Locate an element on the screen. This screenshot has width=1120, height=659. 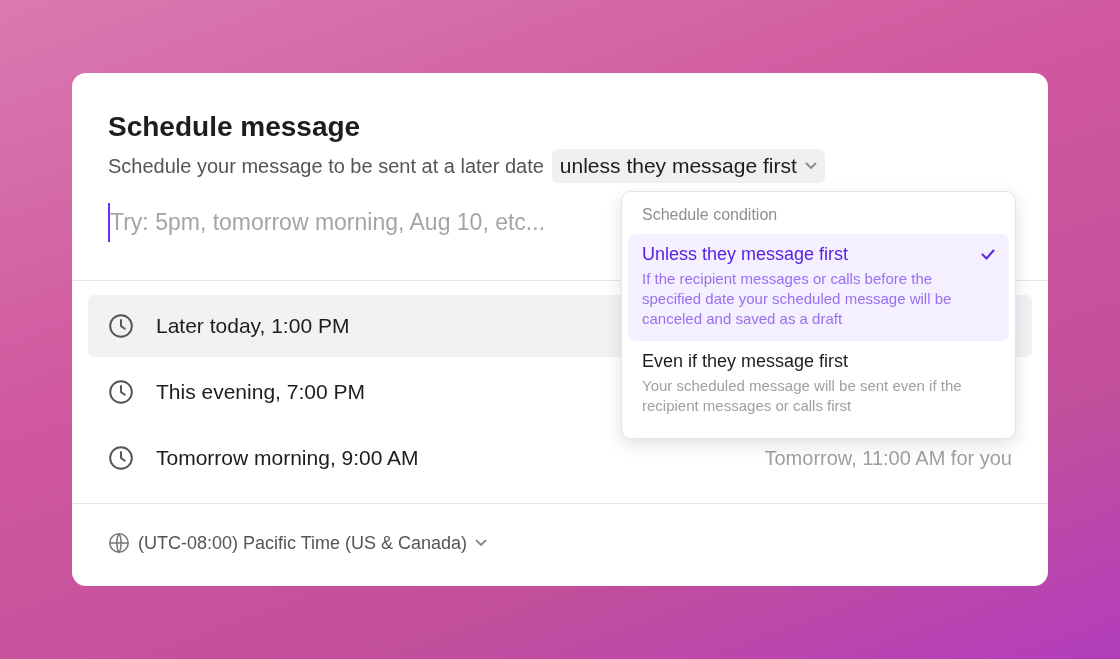
schedule-option: This evening, 7:00 PM is located at coordinates (236, 392).